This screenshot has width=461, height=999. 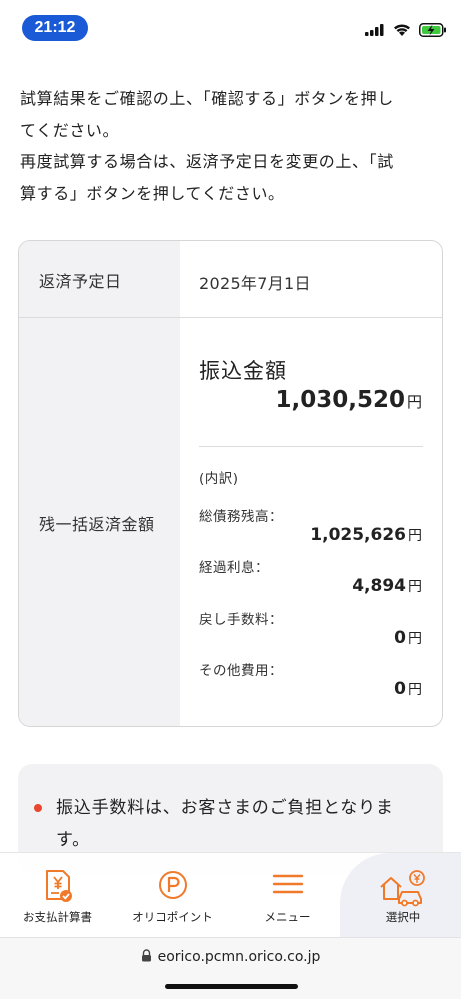 What do you see at coordinates (57, 917) in the screenshot?
I see `nav-label: お支払計算書` at bounding box center [57, 917].